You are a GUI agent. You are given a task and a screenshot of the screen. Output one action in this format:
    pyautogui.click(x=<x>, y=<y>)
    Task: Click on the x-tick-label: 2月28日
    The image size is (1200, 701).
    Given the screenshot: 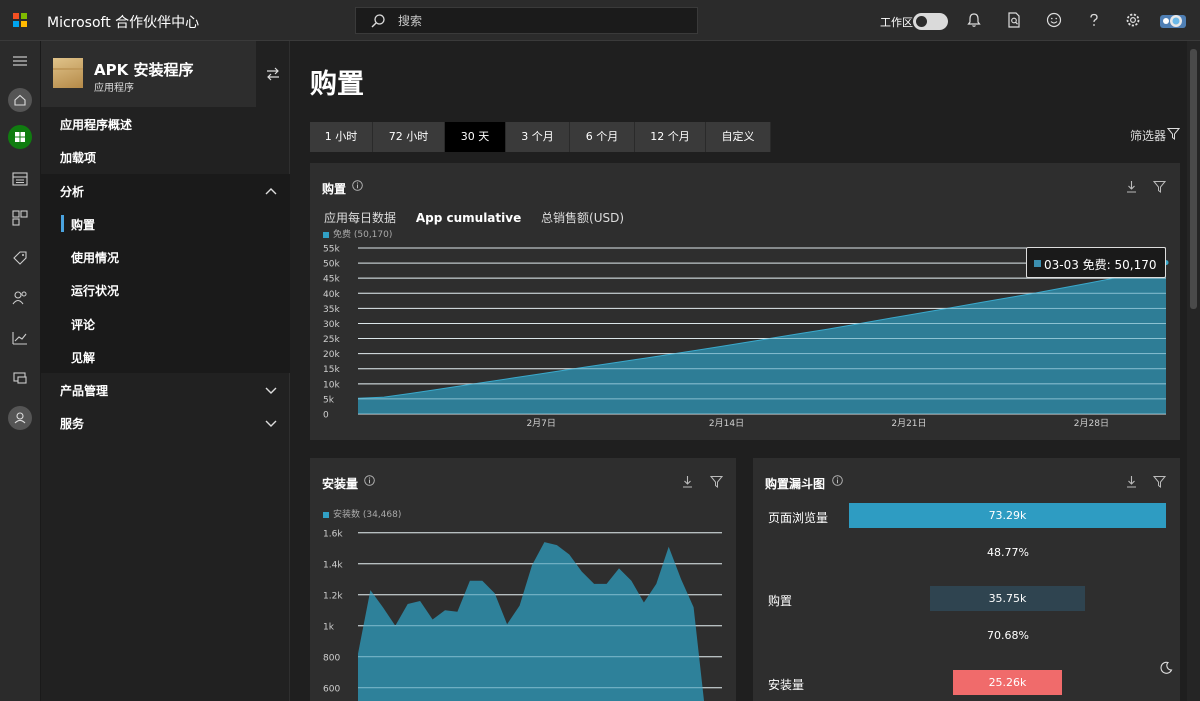 What is the action you would take?
    pyautogui.click(x=1091, y=423)
    